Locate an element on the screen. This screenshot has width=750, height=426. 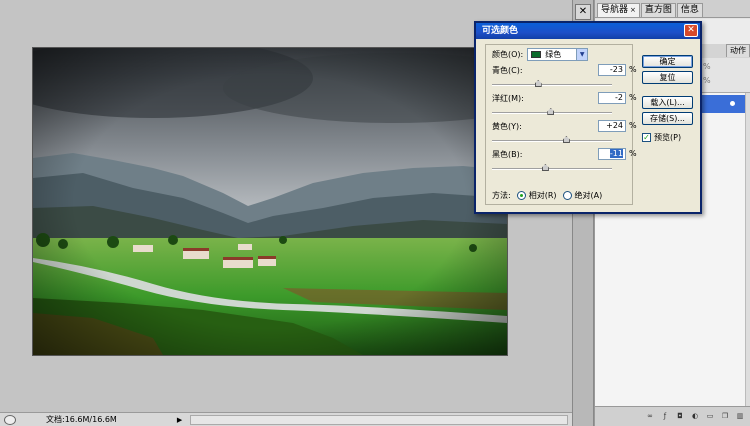
dialog-title: 可选颜色 is located at coordinates (500, 31).